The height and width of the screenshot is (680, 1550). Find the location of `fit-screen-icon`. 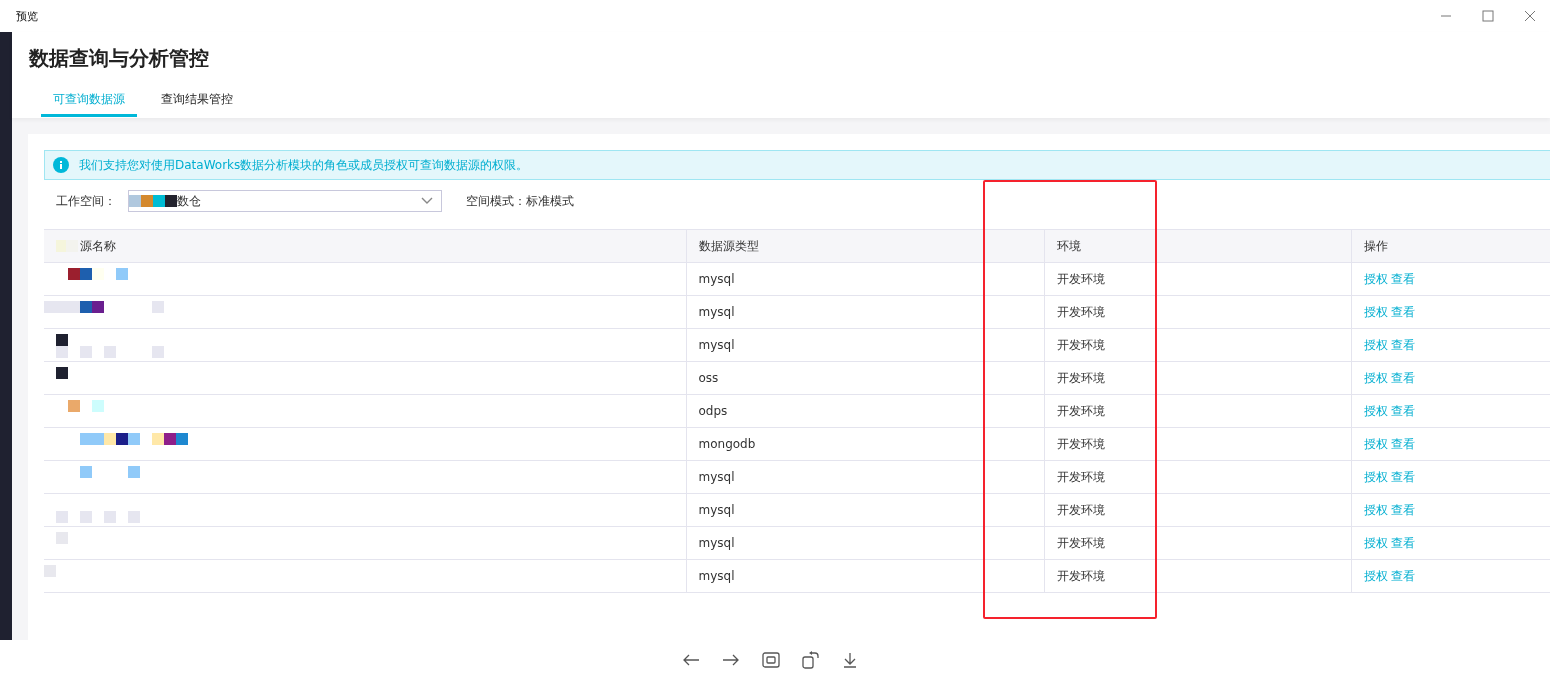

fit-screen-icon is located at coordinates (771, 660).